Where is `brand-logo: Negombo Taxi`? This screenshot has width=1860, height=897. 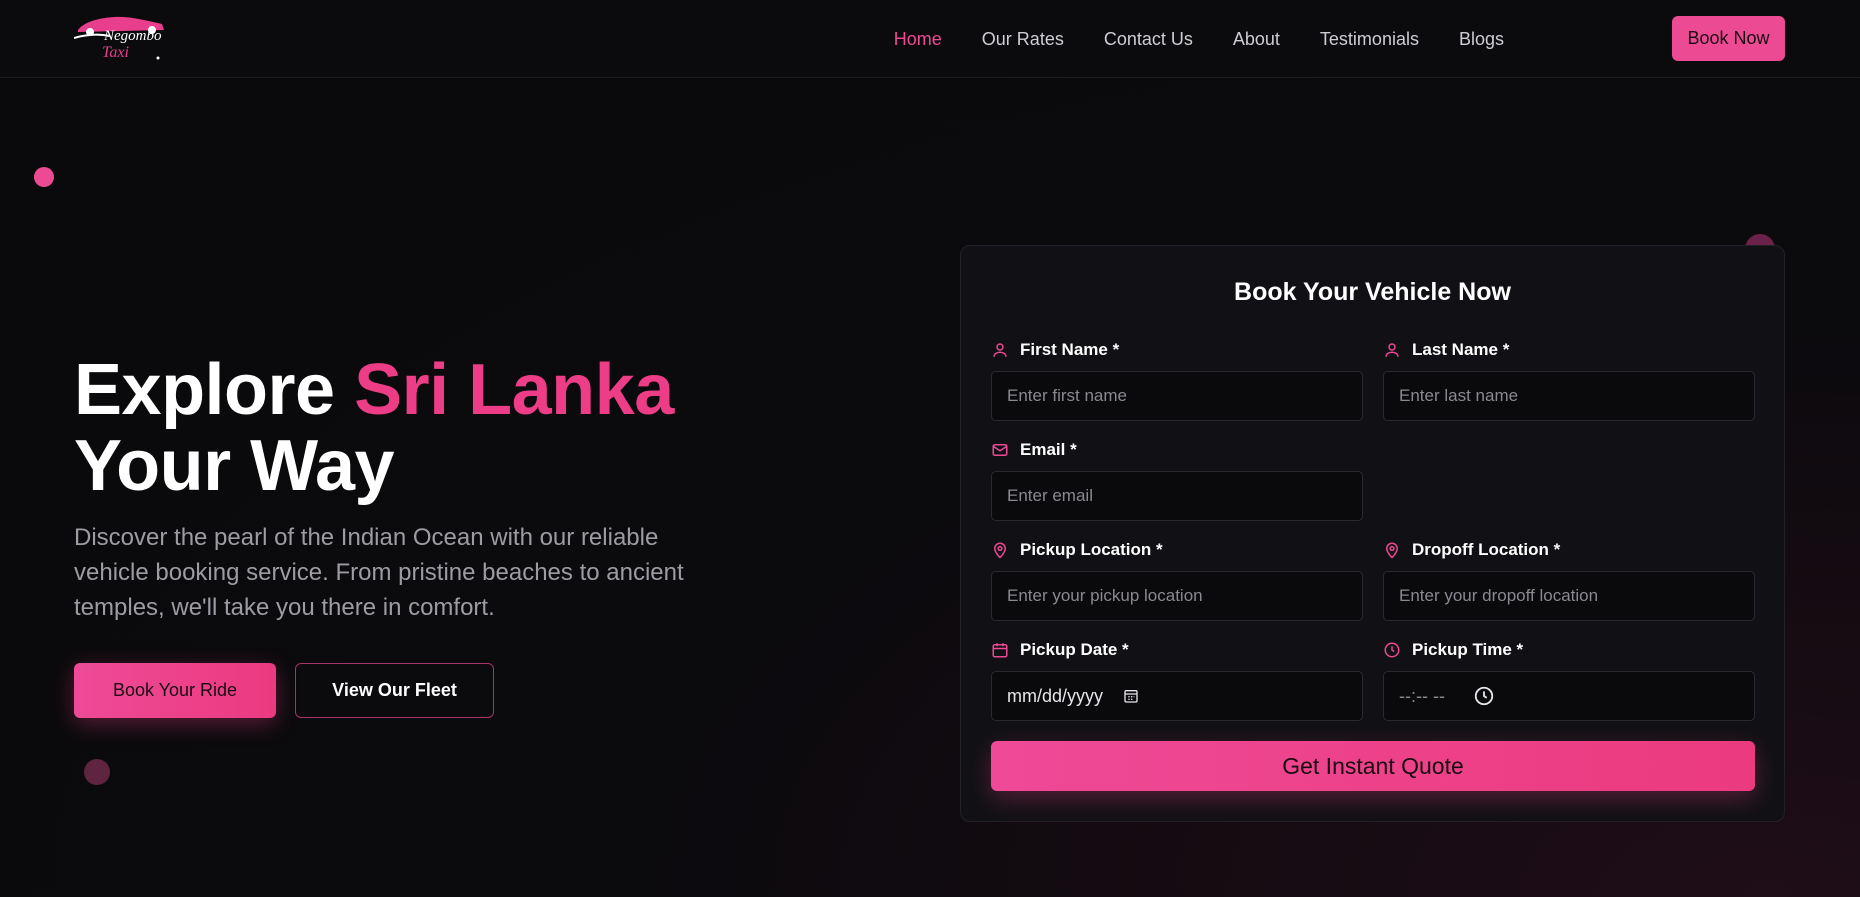
brand-logo: Negombo Taxi is located at coordinates (121, 38).